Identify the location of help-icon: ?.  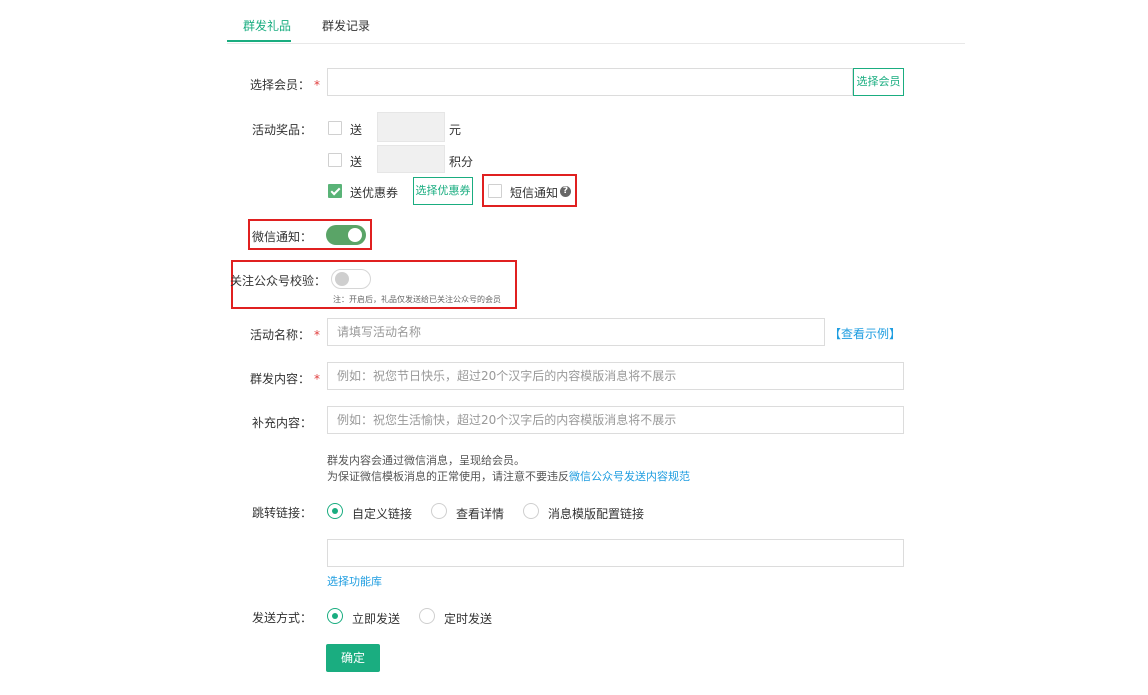
(565, 191).